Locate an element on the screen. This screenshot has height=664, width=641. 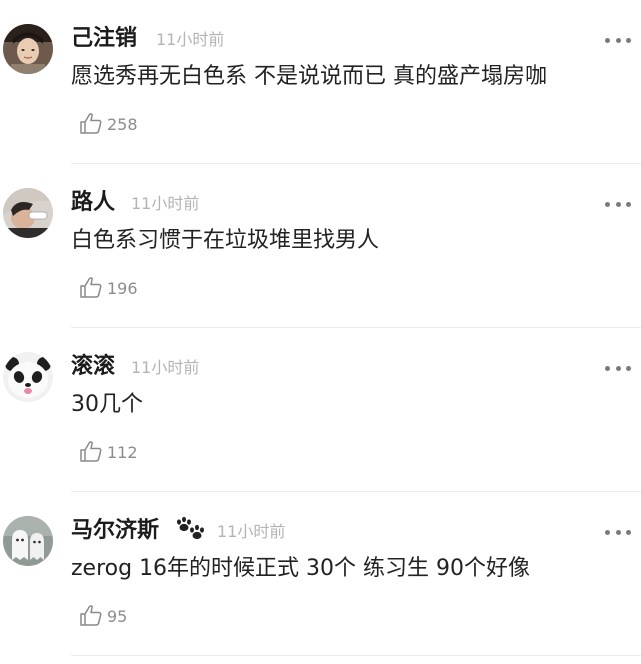
avatar-woman-icon is located at coordinates (28, 49).